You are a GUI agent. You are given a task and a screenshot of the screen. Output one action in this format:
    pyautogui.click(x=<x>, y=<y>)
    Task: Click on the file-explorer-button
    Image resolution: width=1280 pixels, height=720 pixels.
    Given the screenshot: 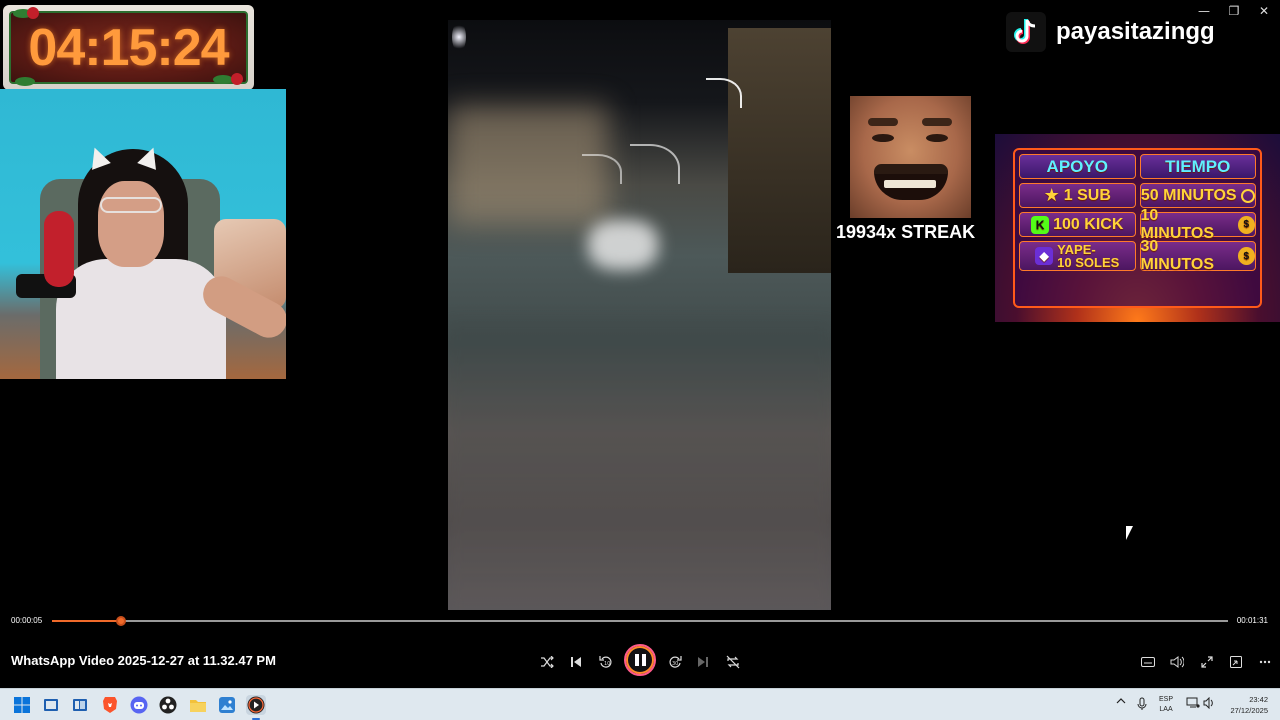 What is the action you would take?
    pyautogui.click(x=198, y=705)
    